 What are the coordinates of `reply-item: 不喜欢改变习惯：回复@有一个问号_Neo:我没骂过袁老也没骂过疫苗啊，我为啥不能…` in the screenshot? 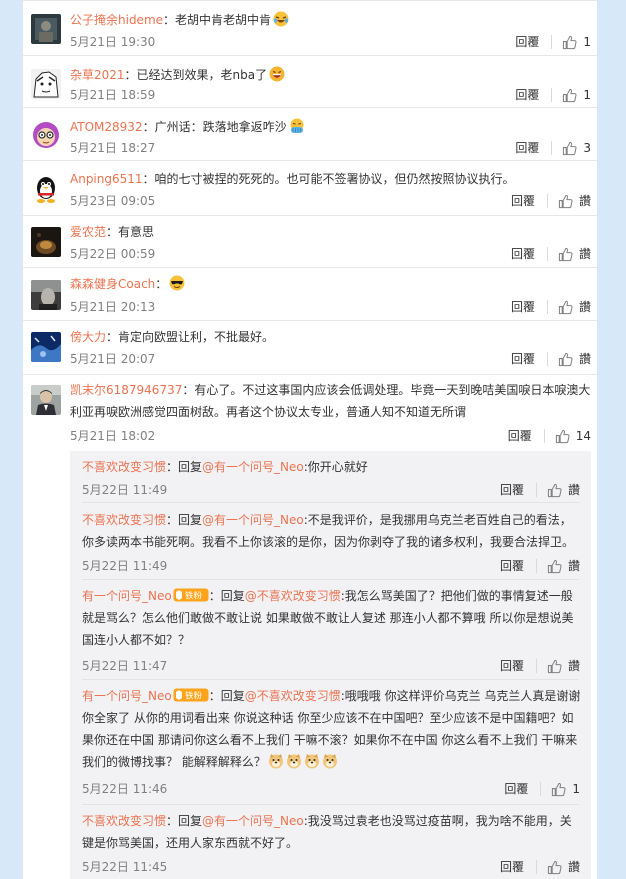 It's located at (330, 842).